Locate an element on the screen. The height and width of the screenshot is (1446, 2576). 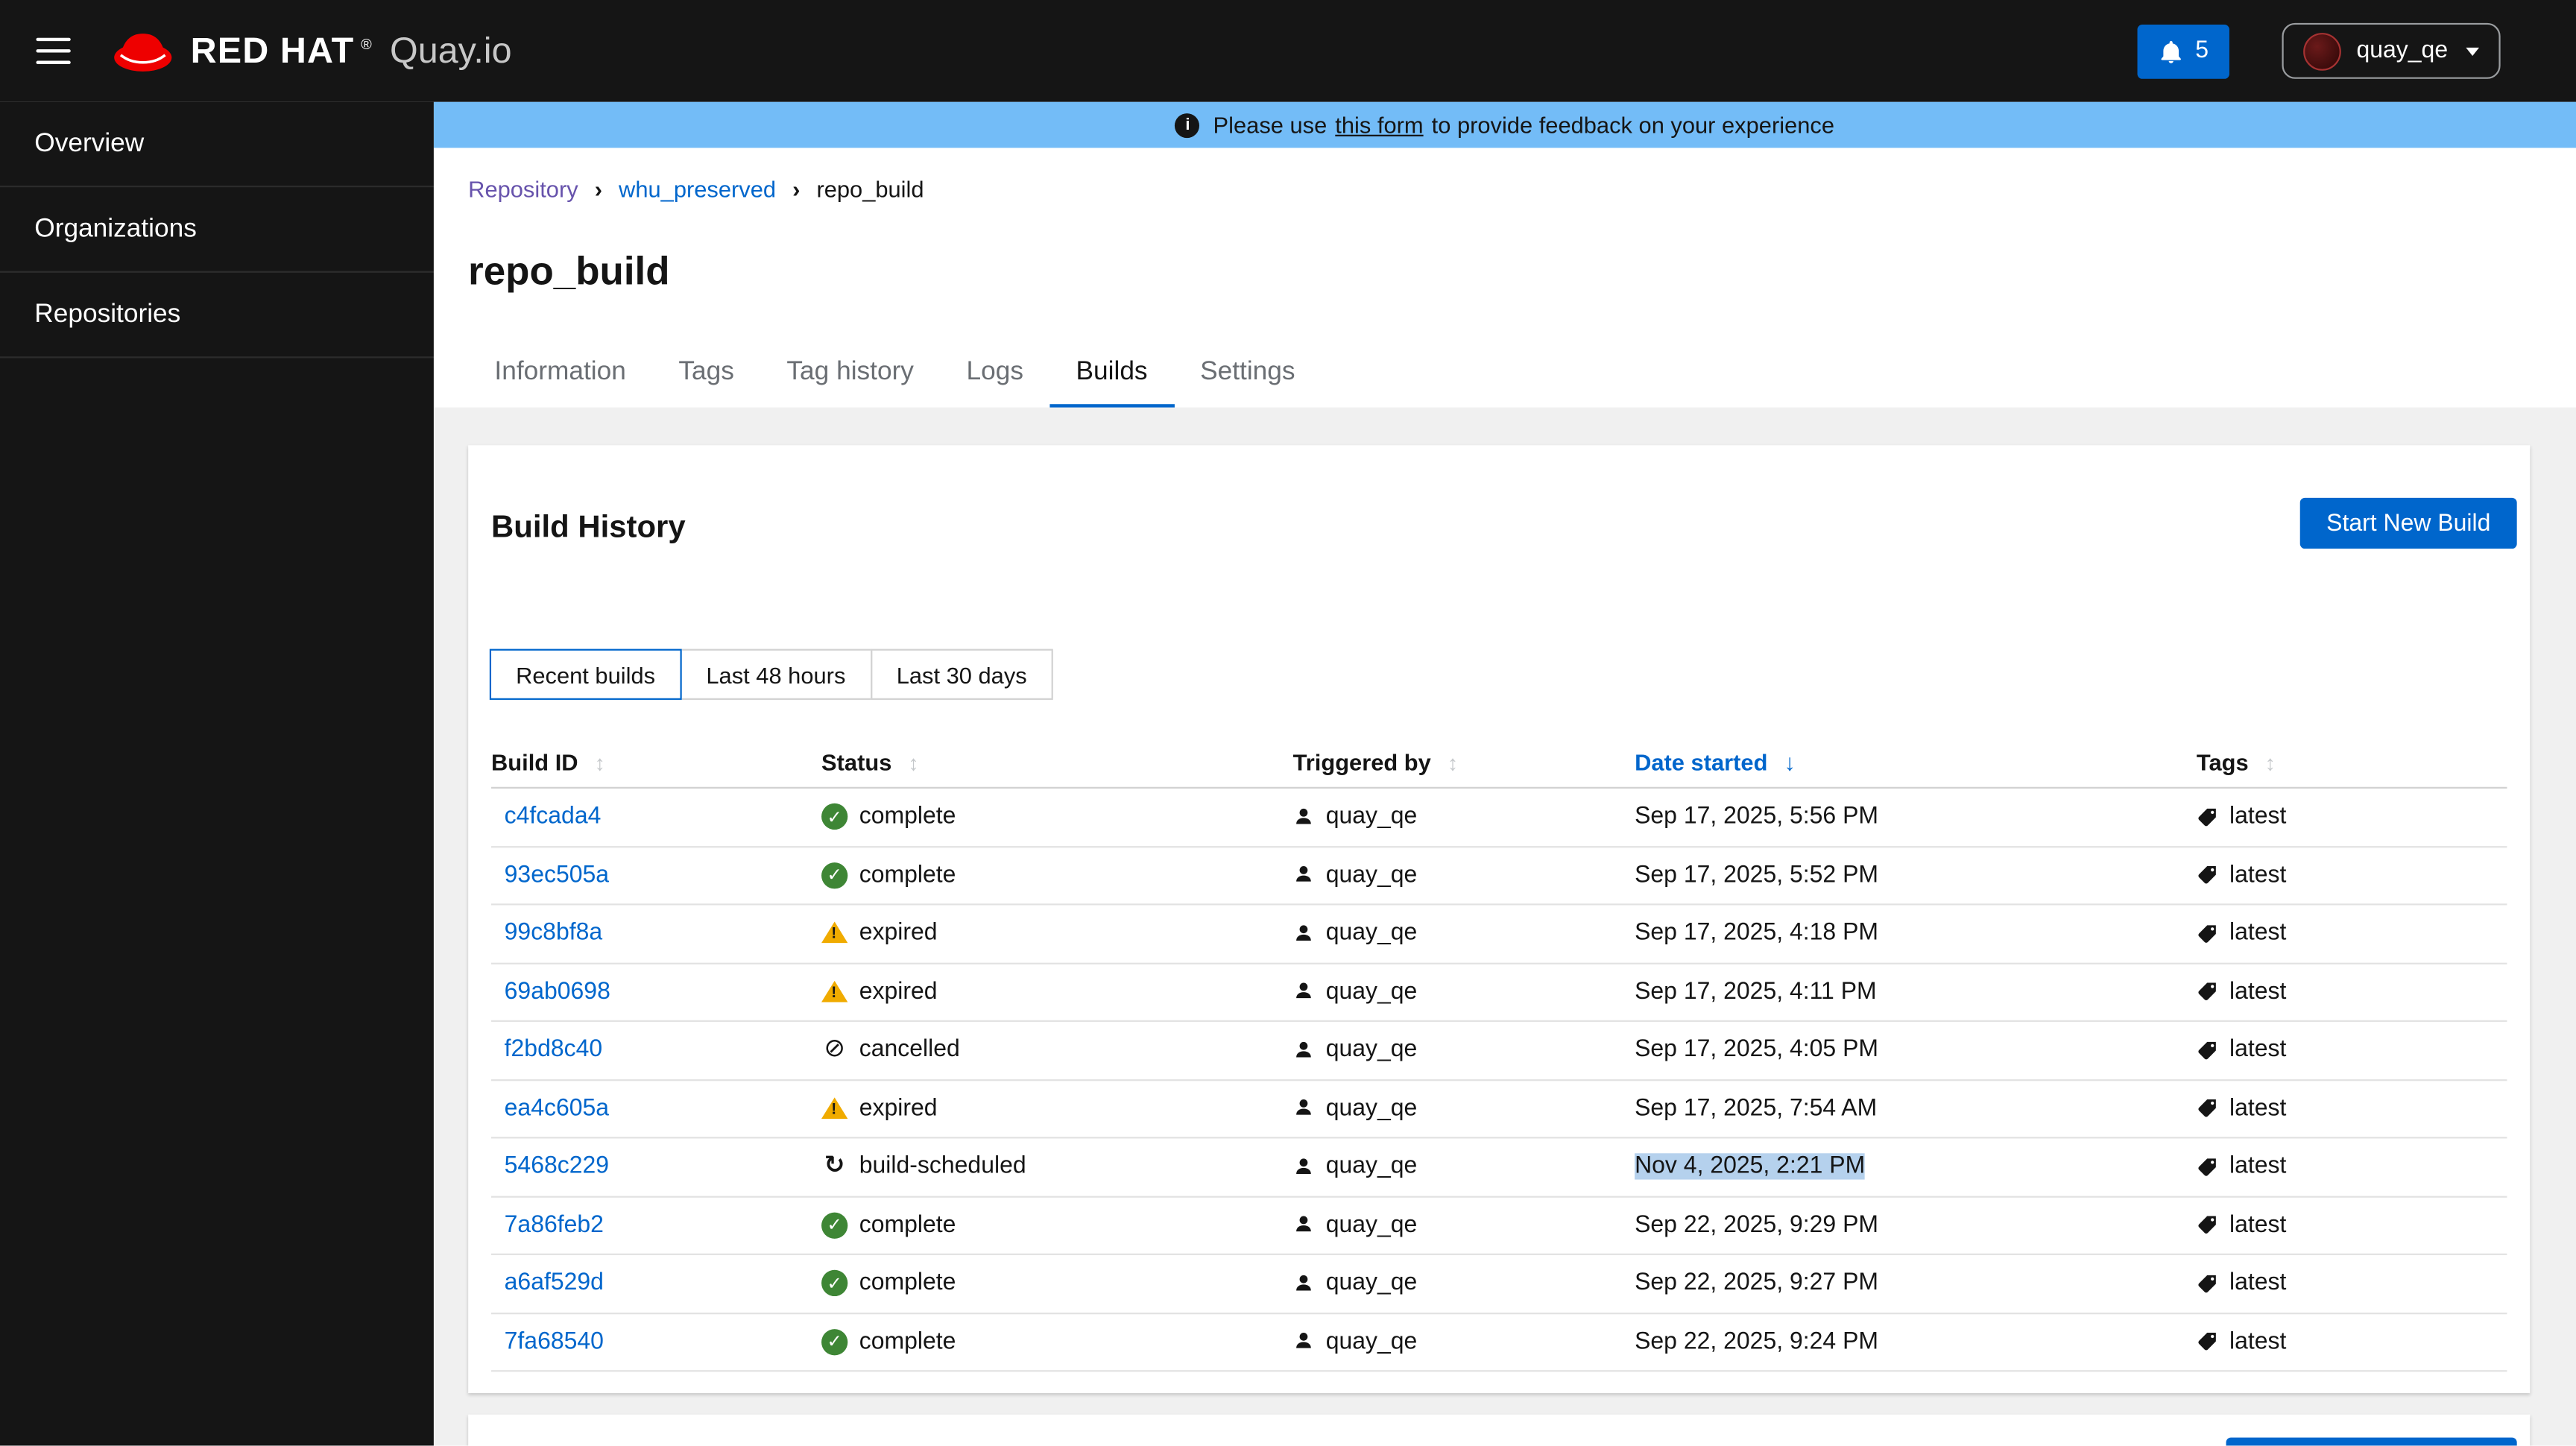
date-started-text: Sep 17, 2025, 5:52 PM is located at coordinates (1757, 875).